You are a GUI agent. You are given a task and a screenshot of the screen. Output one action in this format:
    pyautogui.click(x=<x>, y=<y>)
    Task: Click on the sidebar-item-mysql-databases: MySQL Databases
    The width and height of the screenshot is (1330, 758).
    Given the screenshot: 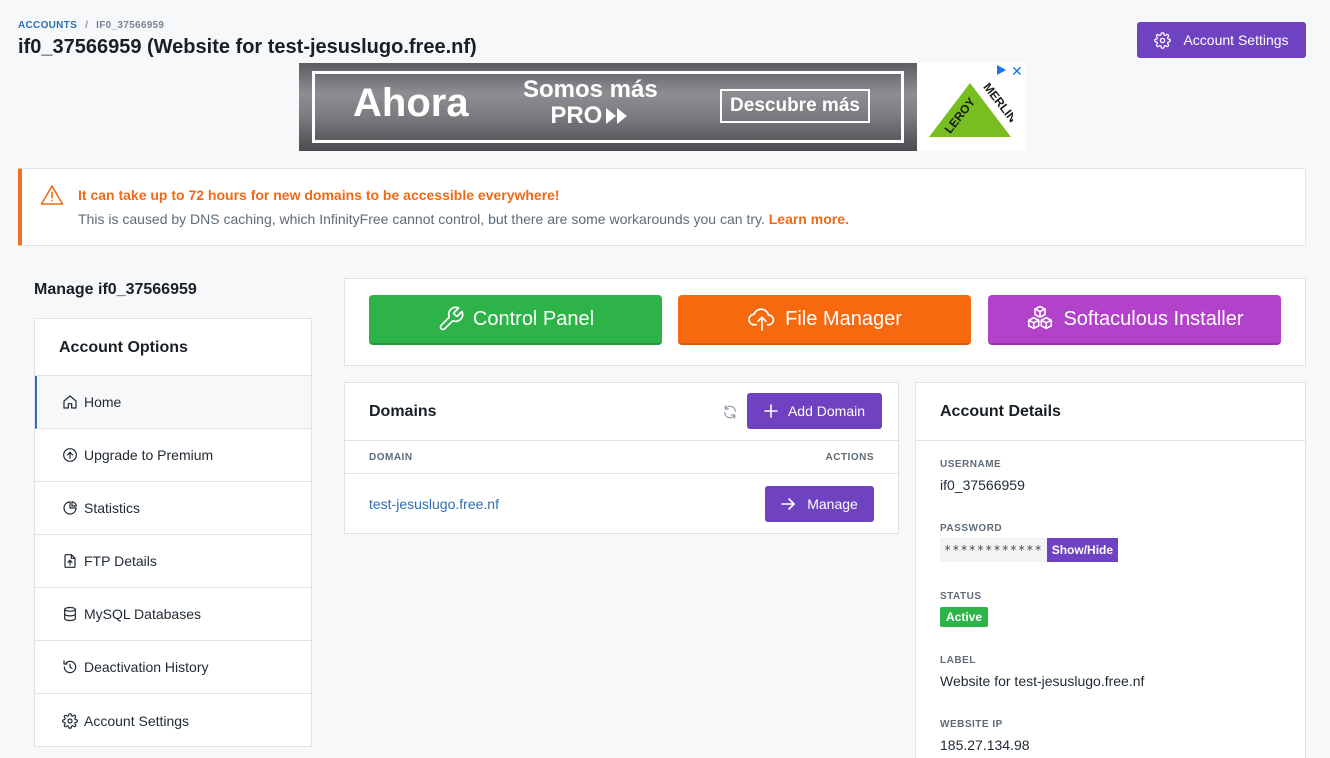 What is the action you would take?
    pyautogui.click(x=173, y=614)
    